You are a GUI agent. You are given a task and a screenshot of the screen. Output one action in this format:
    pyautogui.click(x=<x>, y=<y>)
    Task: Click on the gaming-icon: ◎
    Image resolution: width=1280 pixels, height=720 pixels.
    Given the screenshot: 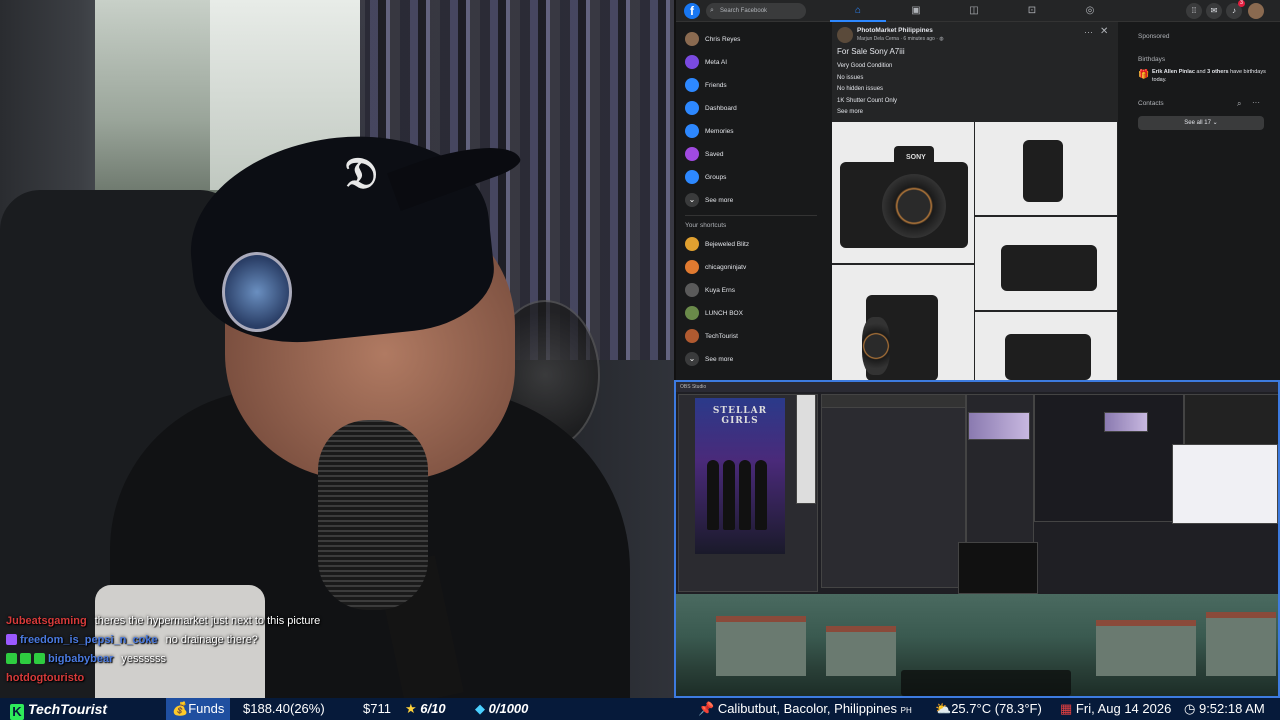 What is the action you would take?
    pyautogui.click(x=1090, y=11)
    